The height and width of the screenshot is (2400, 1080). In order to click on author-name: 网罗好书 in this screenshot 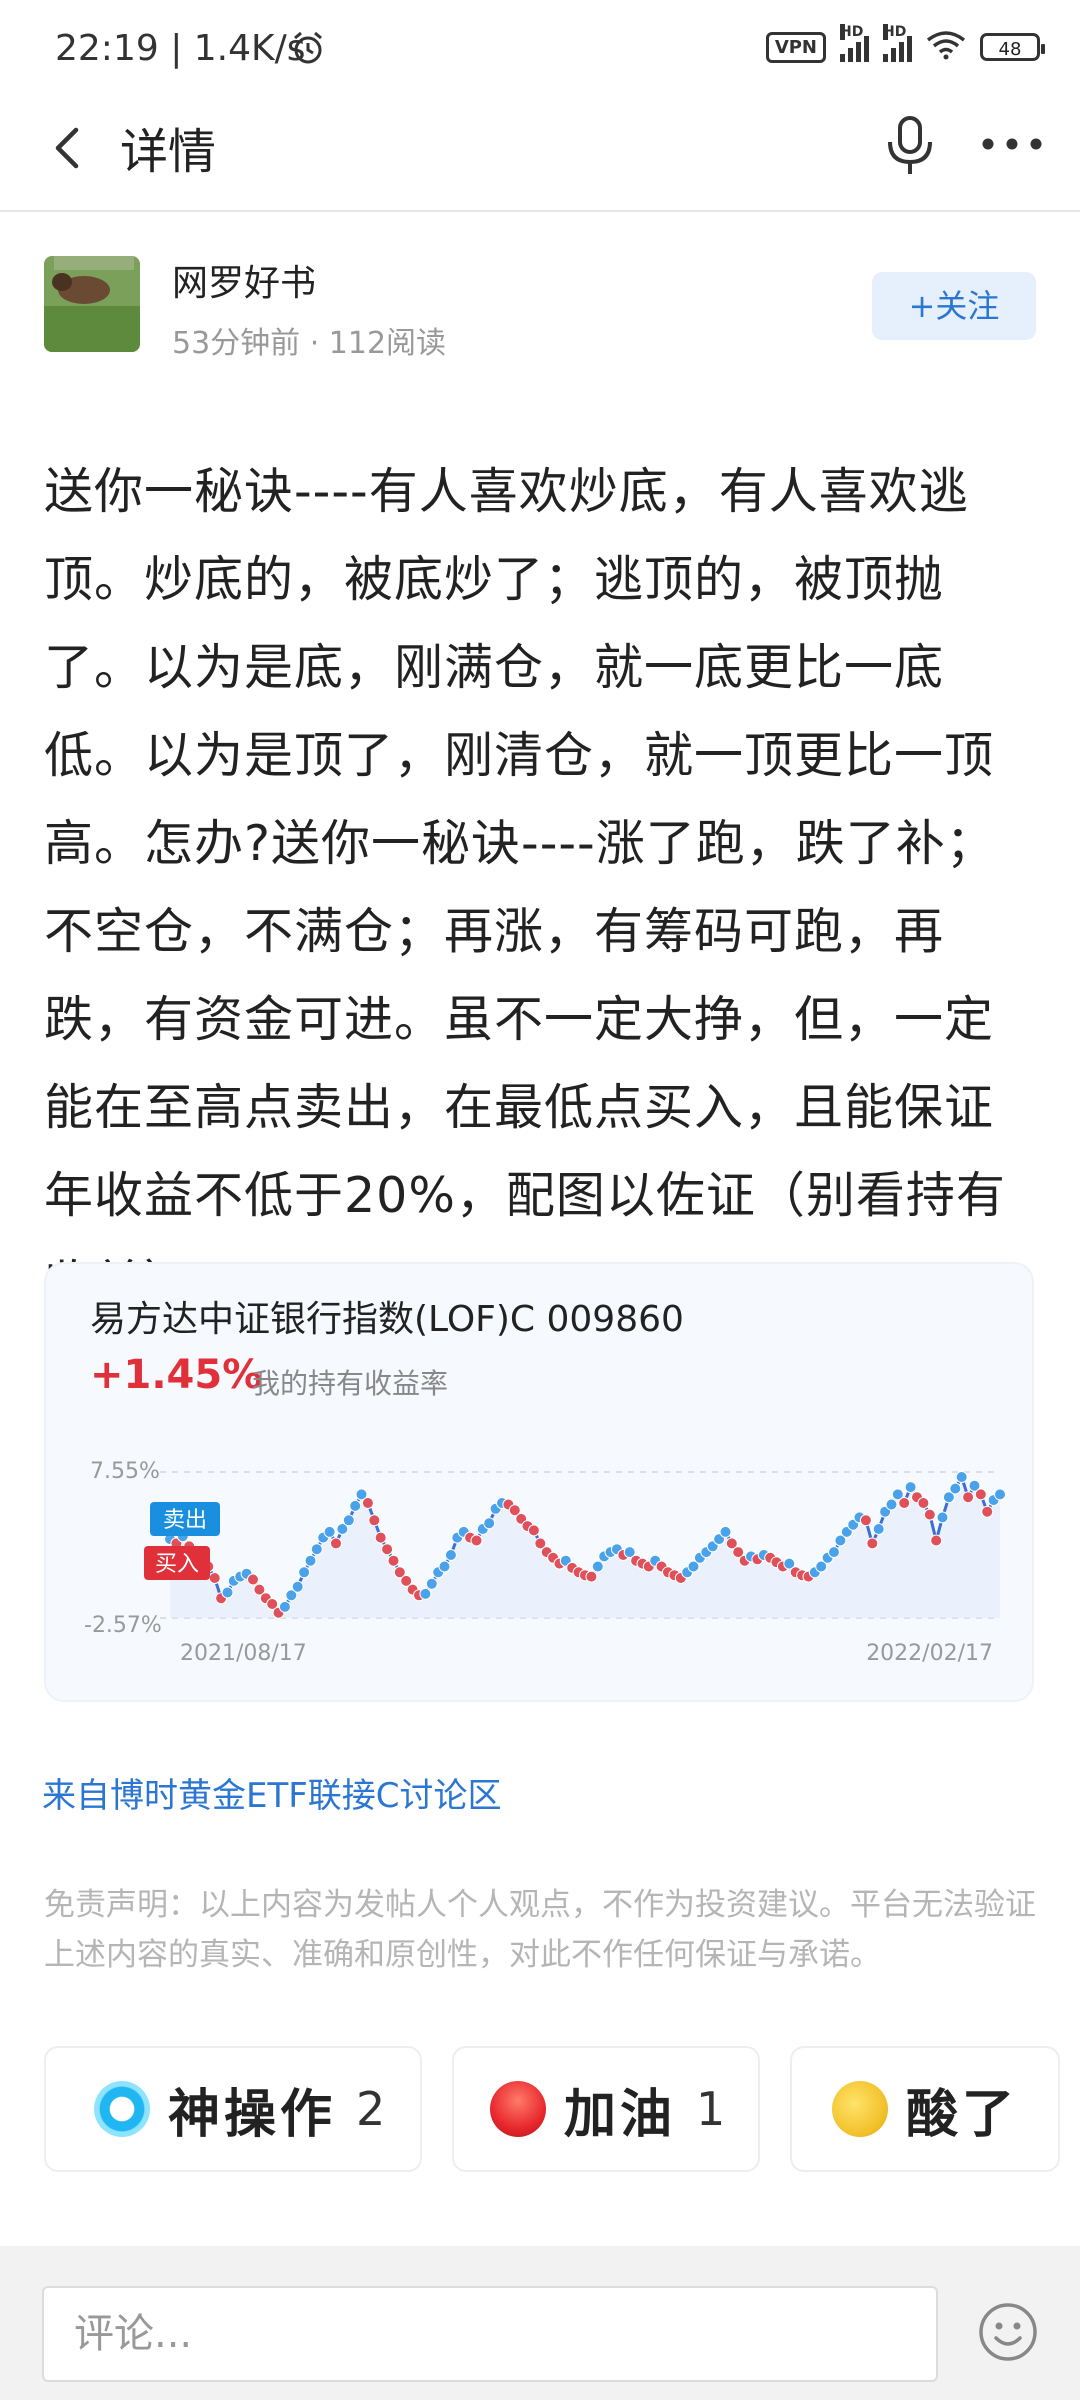, I will do `click(244, 280)`.